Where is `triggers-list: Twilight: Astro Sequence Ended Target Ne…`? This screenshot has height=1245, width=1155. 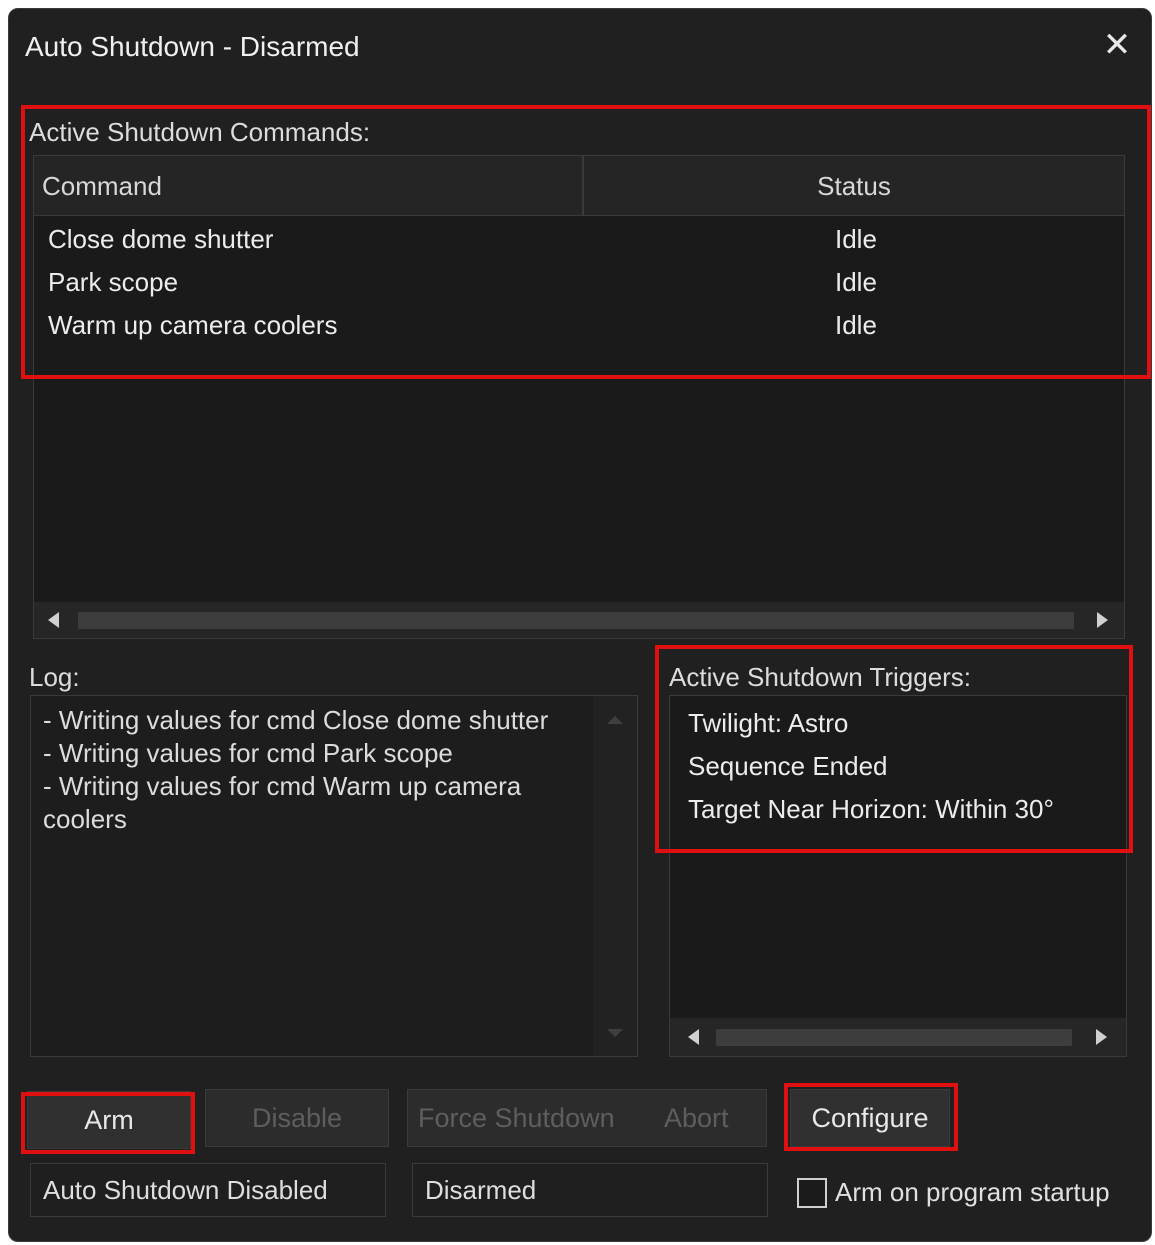
triggers-list: Twilight: Astro Sequence Ended Target Ne… is located at coordinates (898, 876).